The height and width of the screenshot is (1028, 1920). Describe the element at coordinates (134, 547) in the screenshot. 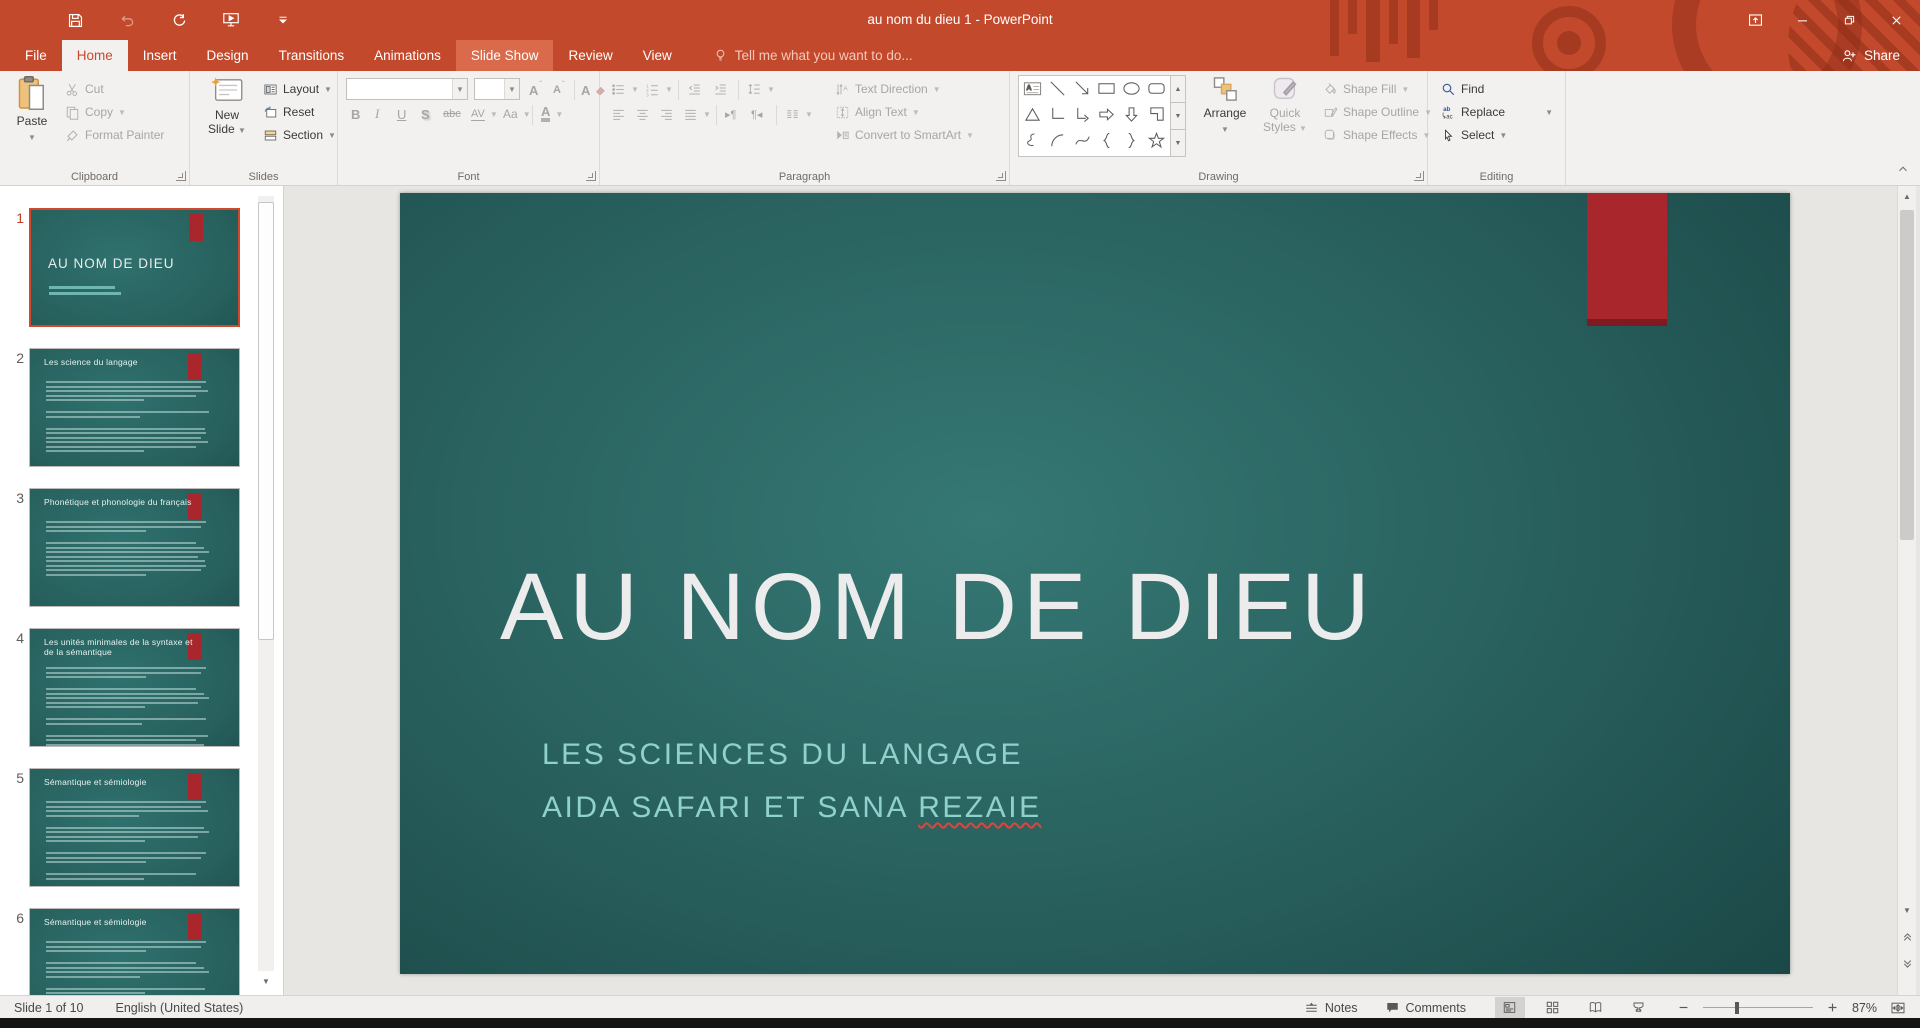

I see `slide-thumbnail-3: Phonétique et phonologie du français` at that location.